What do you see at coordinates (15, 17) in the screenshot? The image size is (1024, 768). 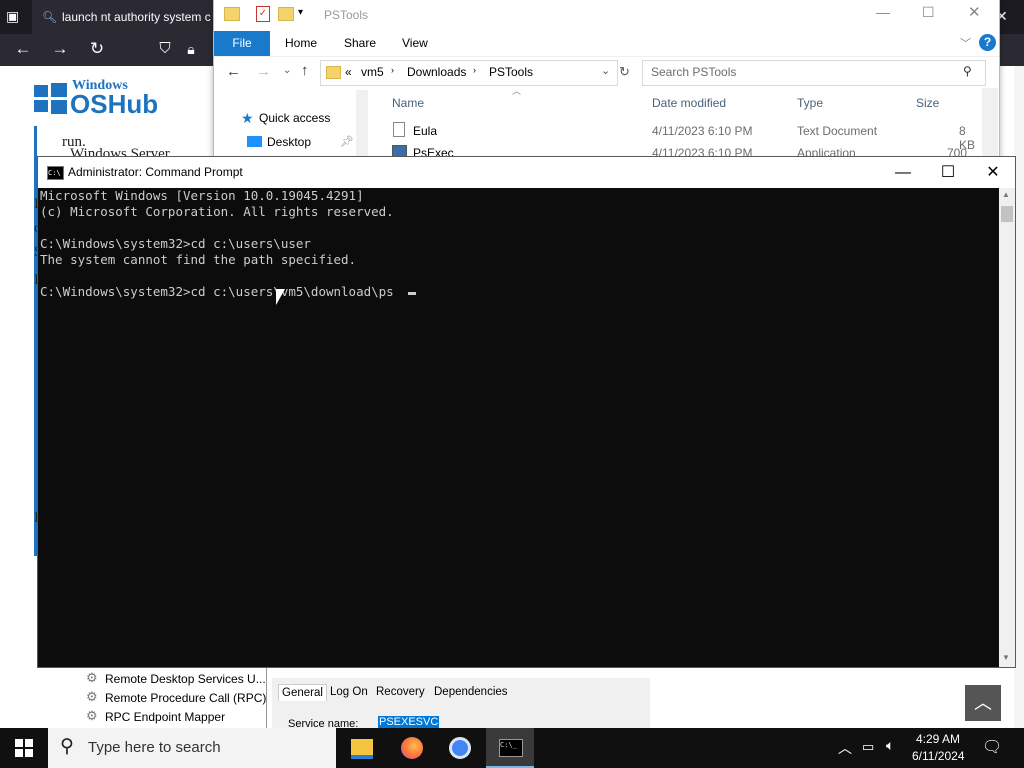 I see `tab-list-icon: ▣` at bounding box center [15, 17].